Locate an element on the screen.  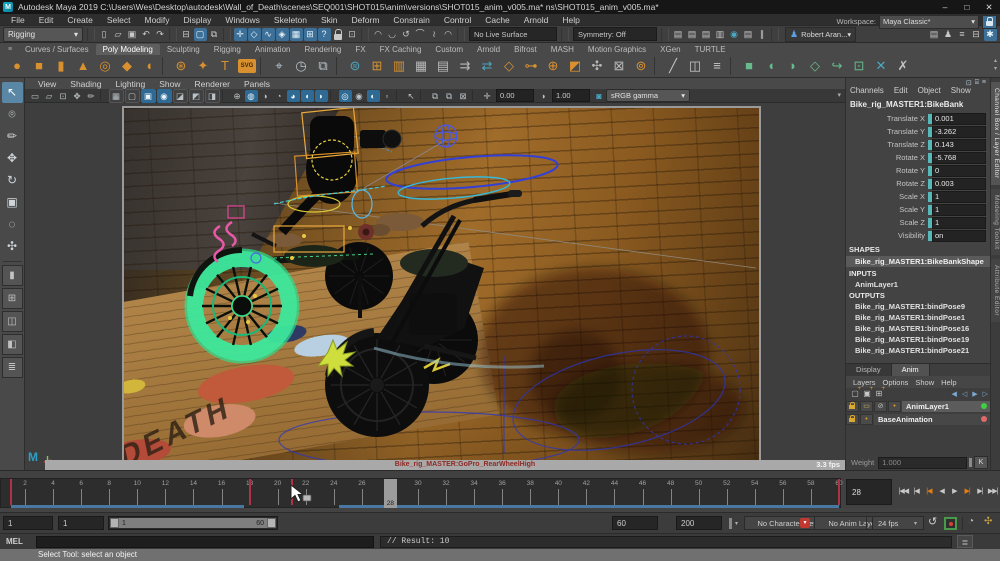
playback-loop-icon: ↺ is located at coordinates (932, 521).